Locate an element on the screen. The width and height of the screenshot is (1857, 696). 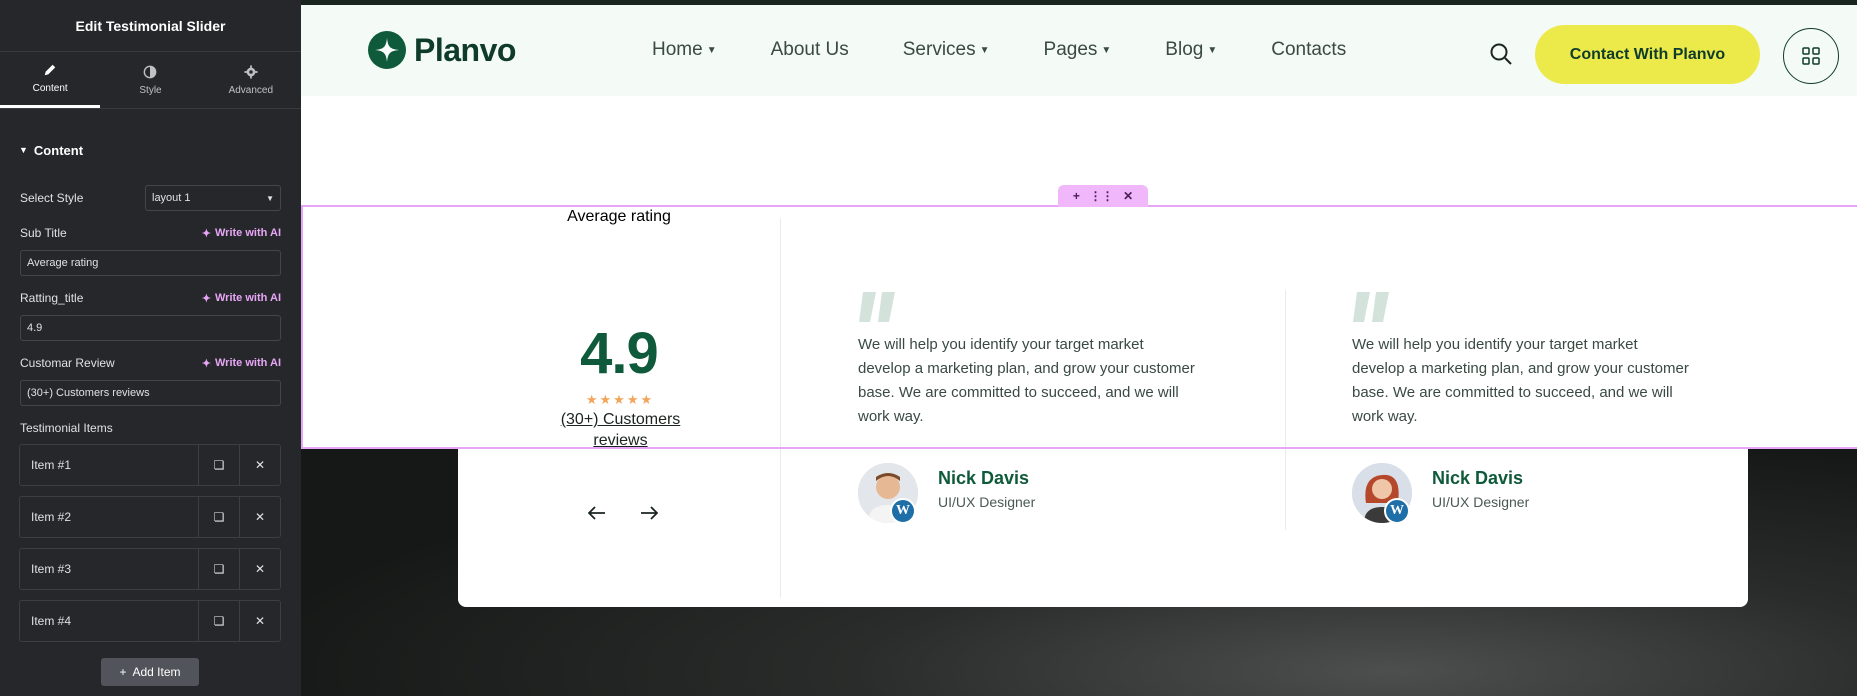
select-style-dropdown: layout 1 ▼ is located at coordinates (213, 198).